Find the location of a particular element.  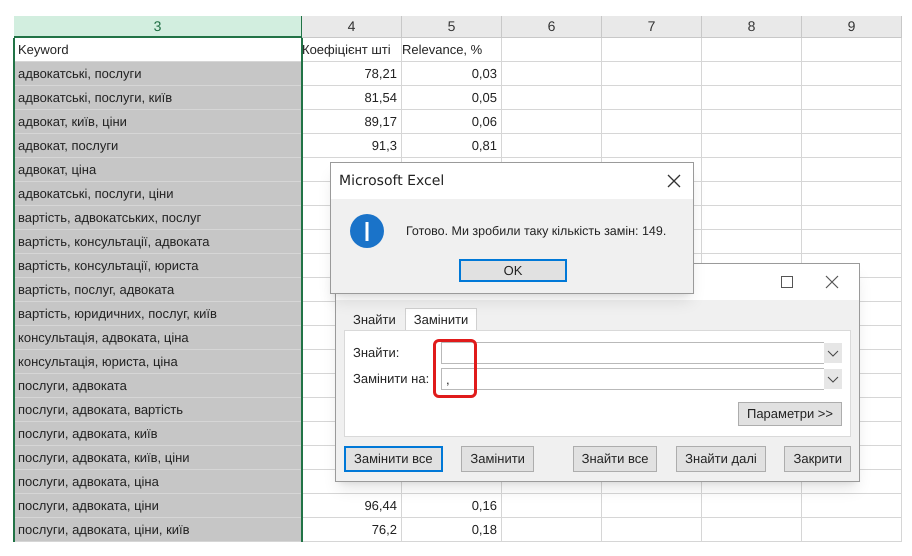

maximize-icon is located at coordinates (787, 282).